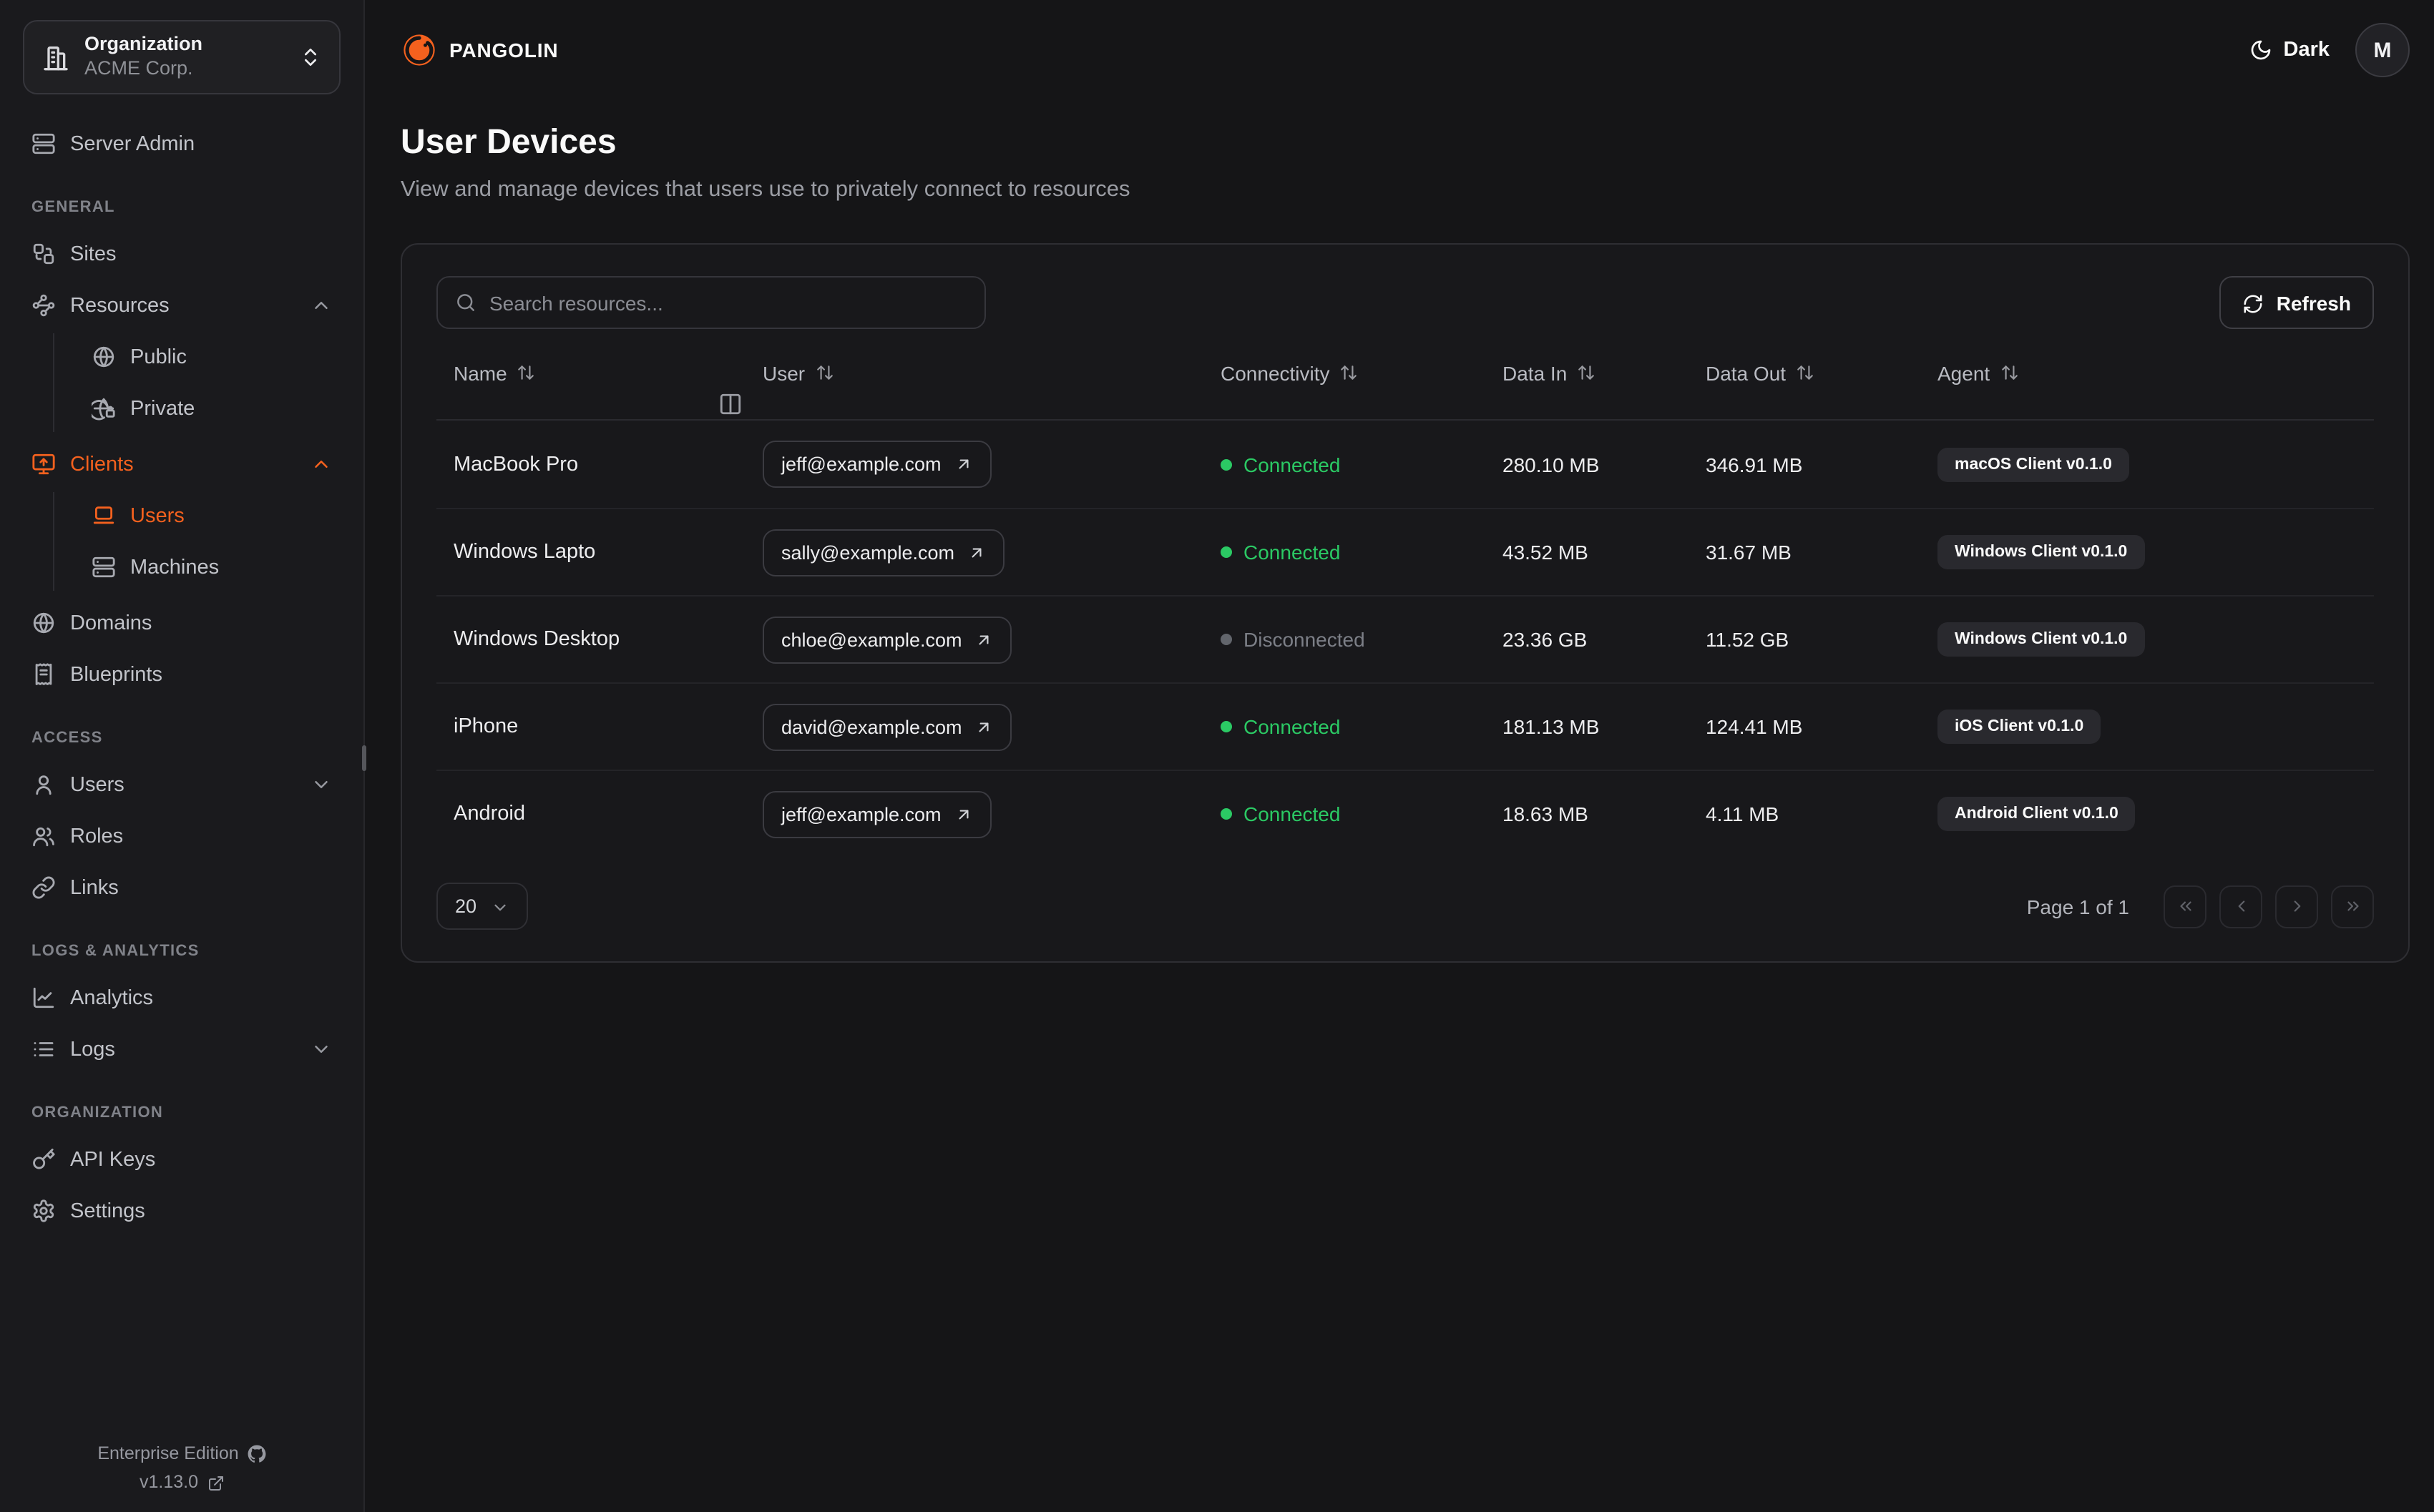  What do you see at coordinates (212, 357) in the screenshot?
I see `sidebar-item-public: Public` at bounding box center [212, 357].